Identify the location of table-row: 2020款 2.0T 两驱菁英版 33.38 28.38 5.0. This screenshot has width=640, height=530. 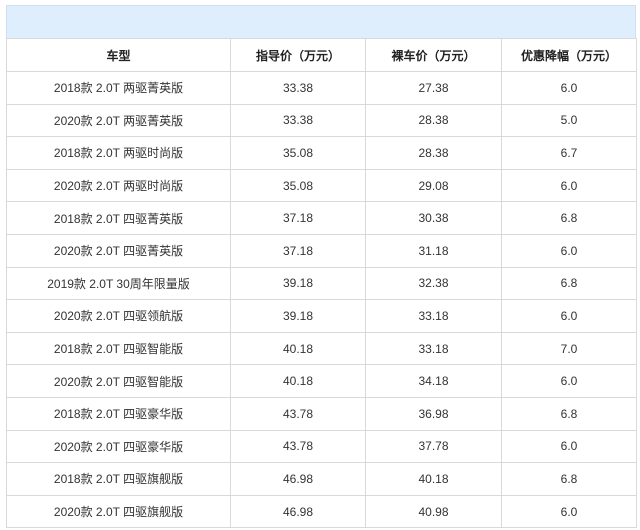
(321, 120).